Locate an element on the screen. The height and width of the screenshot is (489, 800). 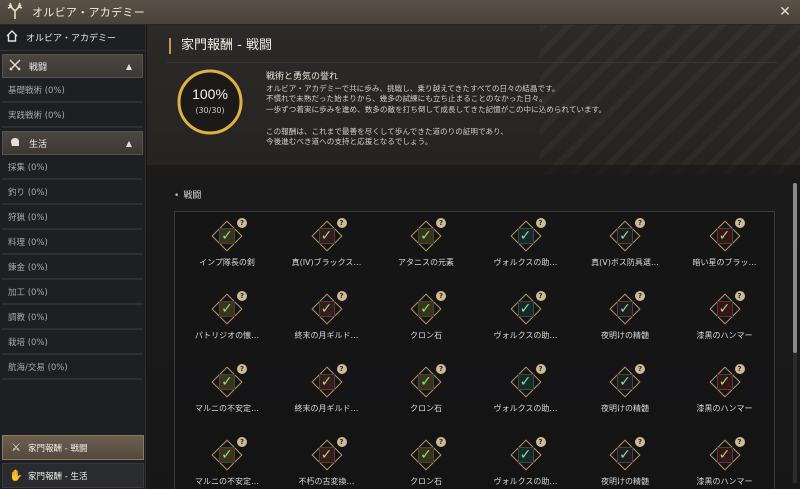
reward-label: クロン石 is located at coordinates (426, 481).